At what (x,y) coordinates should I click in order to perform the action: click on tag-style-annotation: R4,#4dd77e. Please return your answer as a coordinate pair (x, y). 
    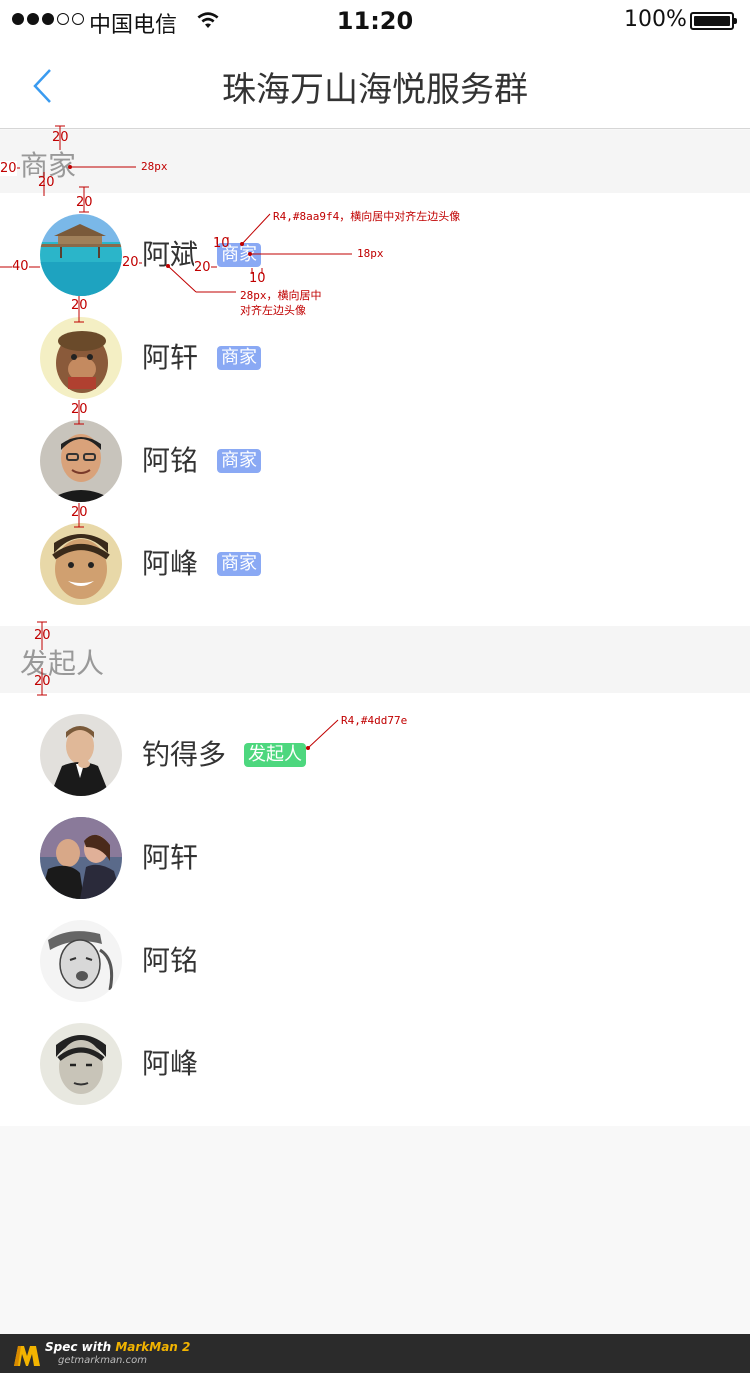
    Looking at the image, I should click on (374, 720).